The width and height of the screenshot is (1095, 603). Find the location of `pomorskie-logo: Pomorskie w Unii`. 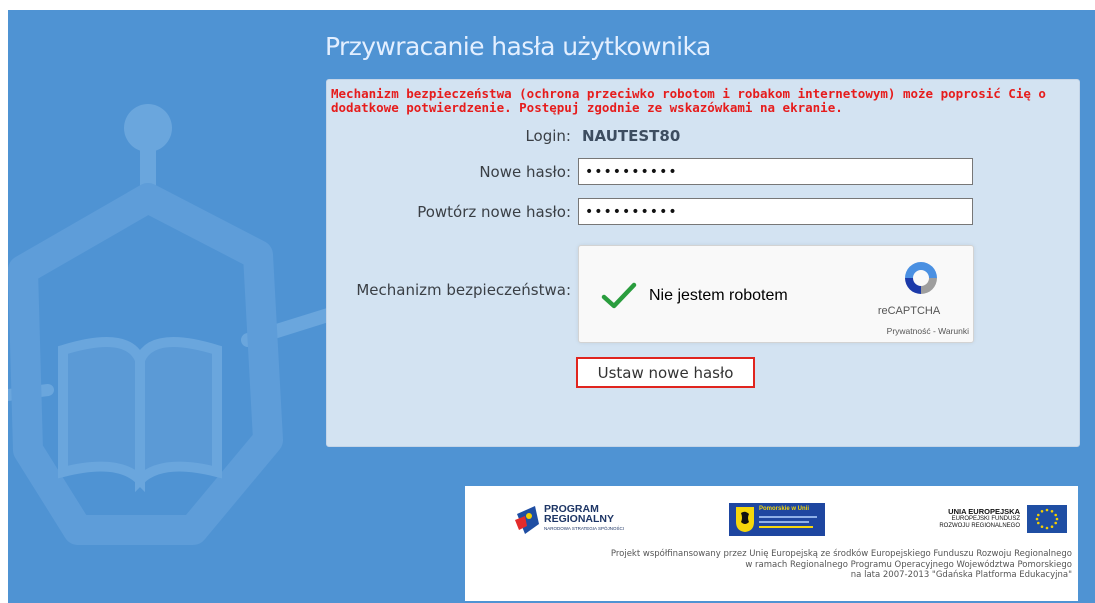

pomorskie-logo: Pomorskie w Unii is located at coordinates (777, 519).